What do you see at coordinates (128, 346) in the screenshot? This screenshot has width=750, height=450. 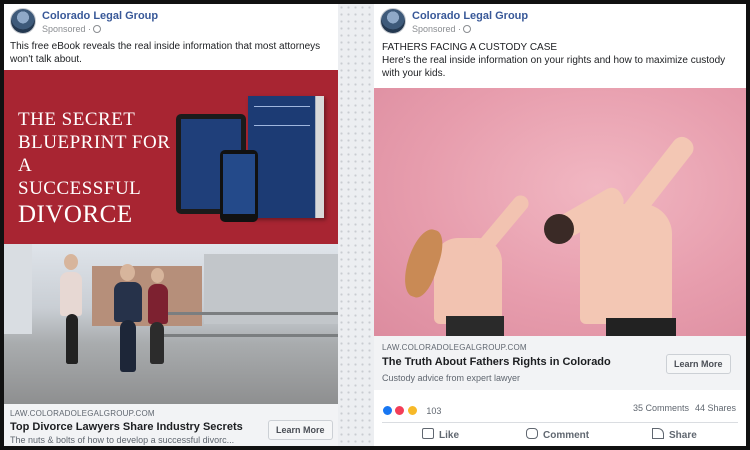 I see `walker-2-legs` at bounding box center [128, 346].